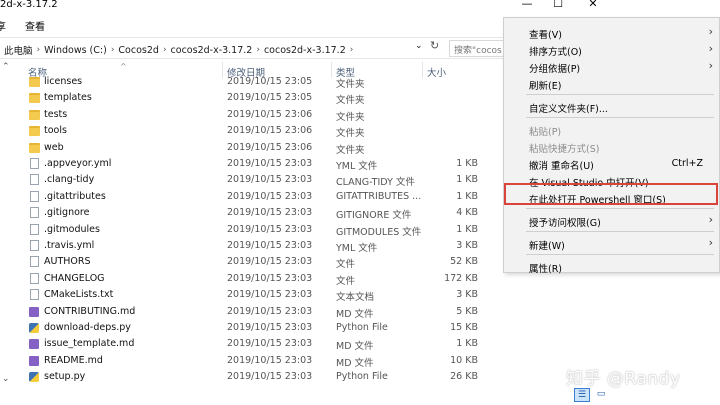 This screenshot has width=720, height=405. What do you see at coordinates (464, 360) in the screenshot?
I see `file-size: 10 KB` at bounding box center [464, 360].